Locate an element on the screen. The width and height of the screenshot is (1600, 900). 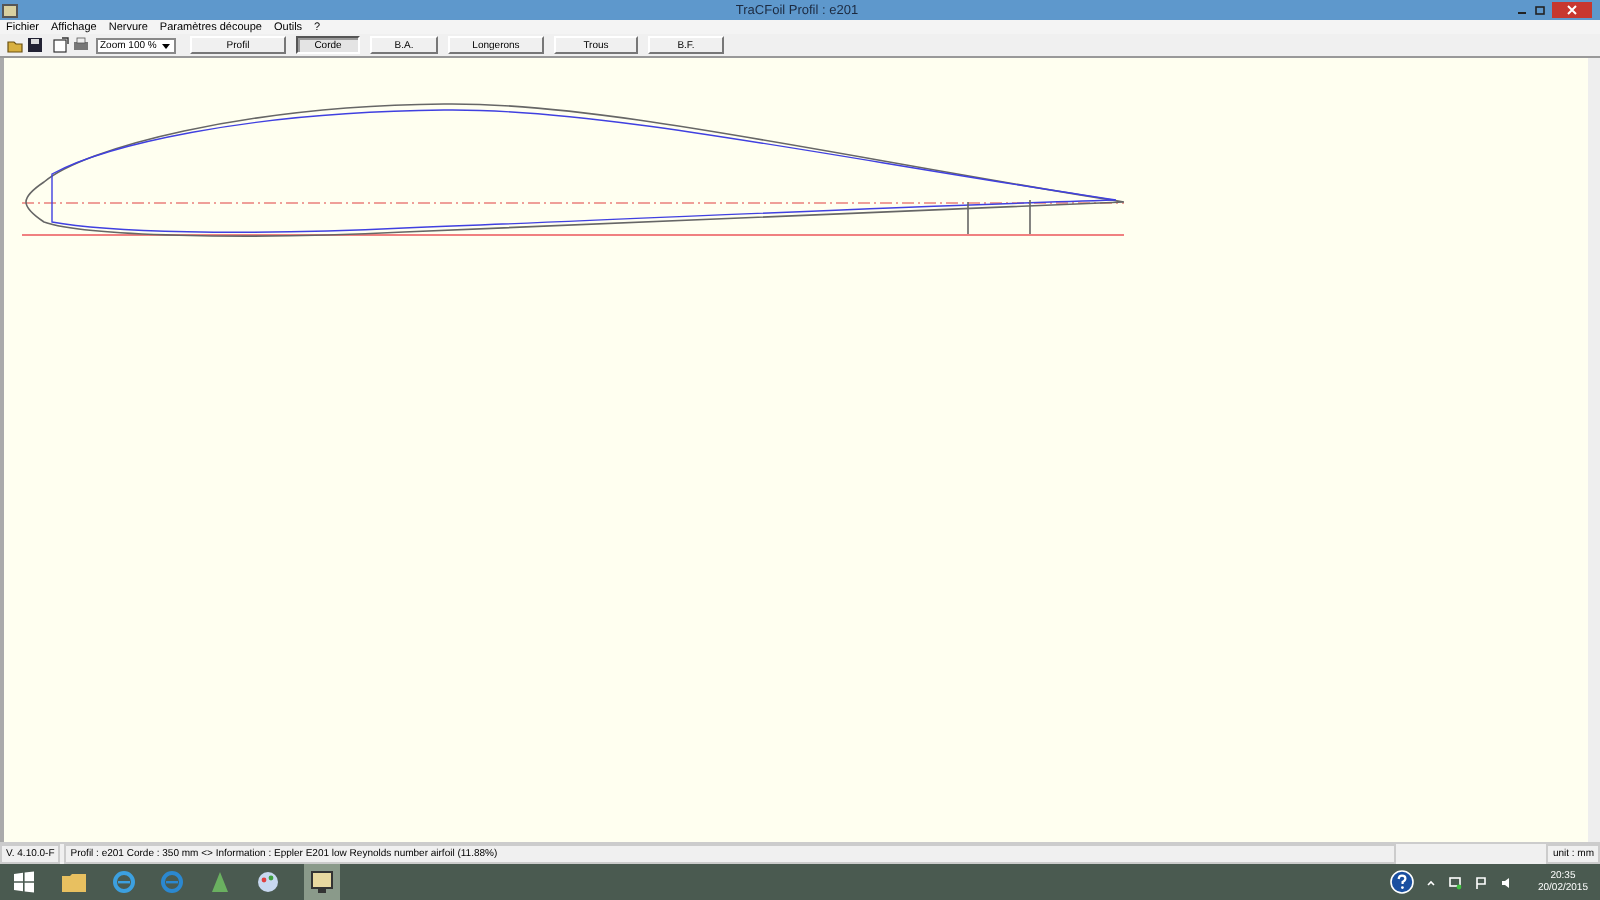
restore-icon is located at coordinates (1539, 10).